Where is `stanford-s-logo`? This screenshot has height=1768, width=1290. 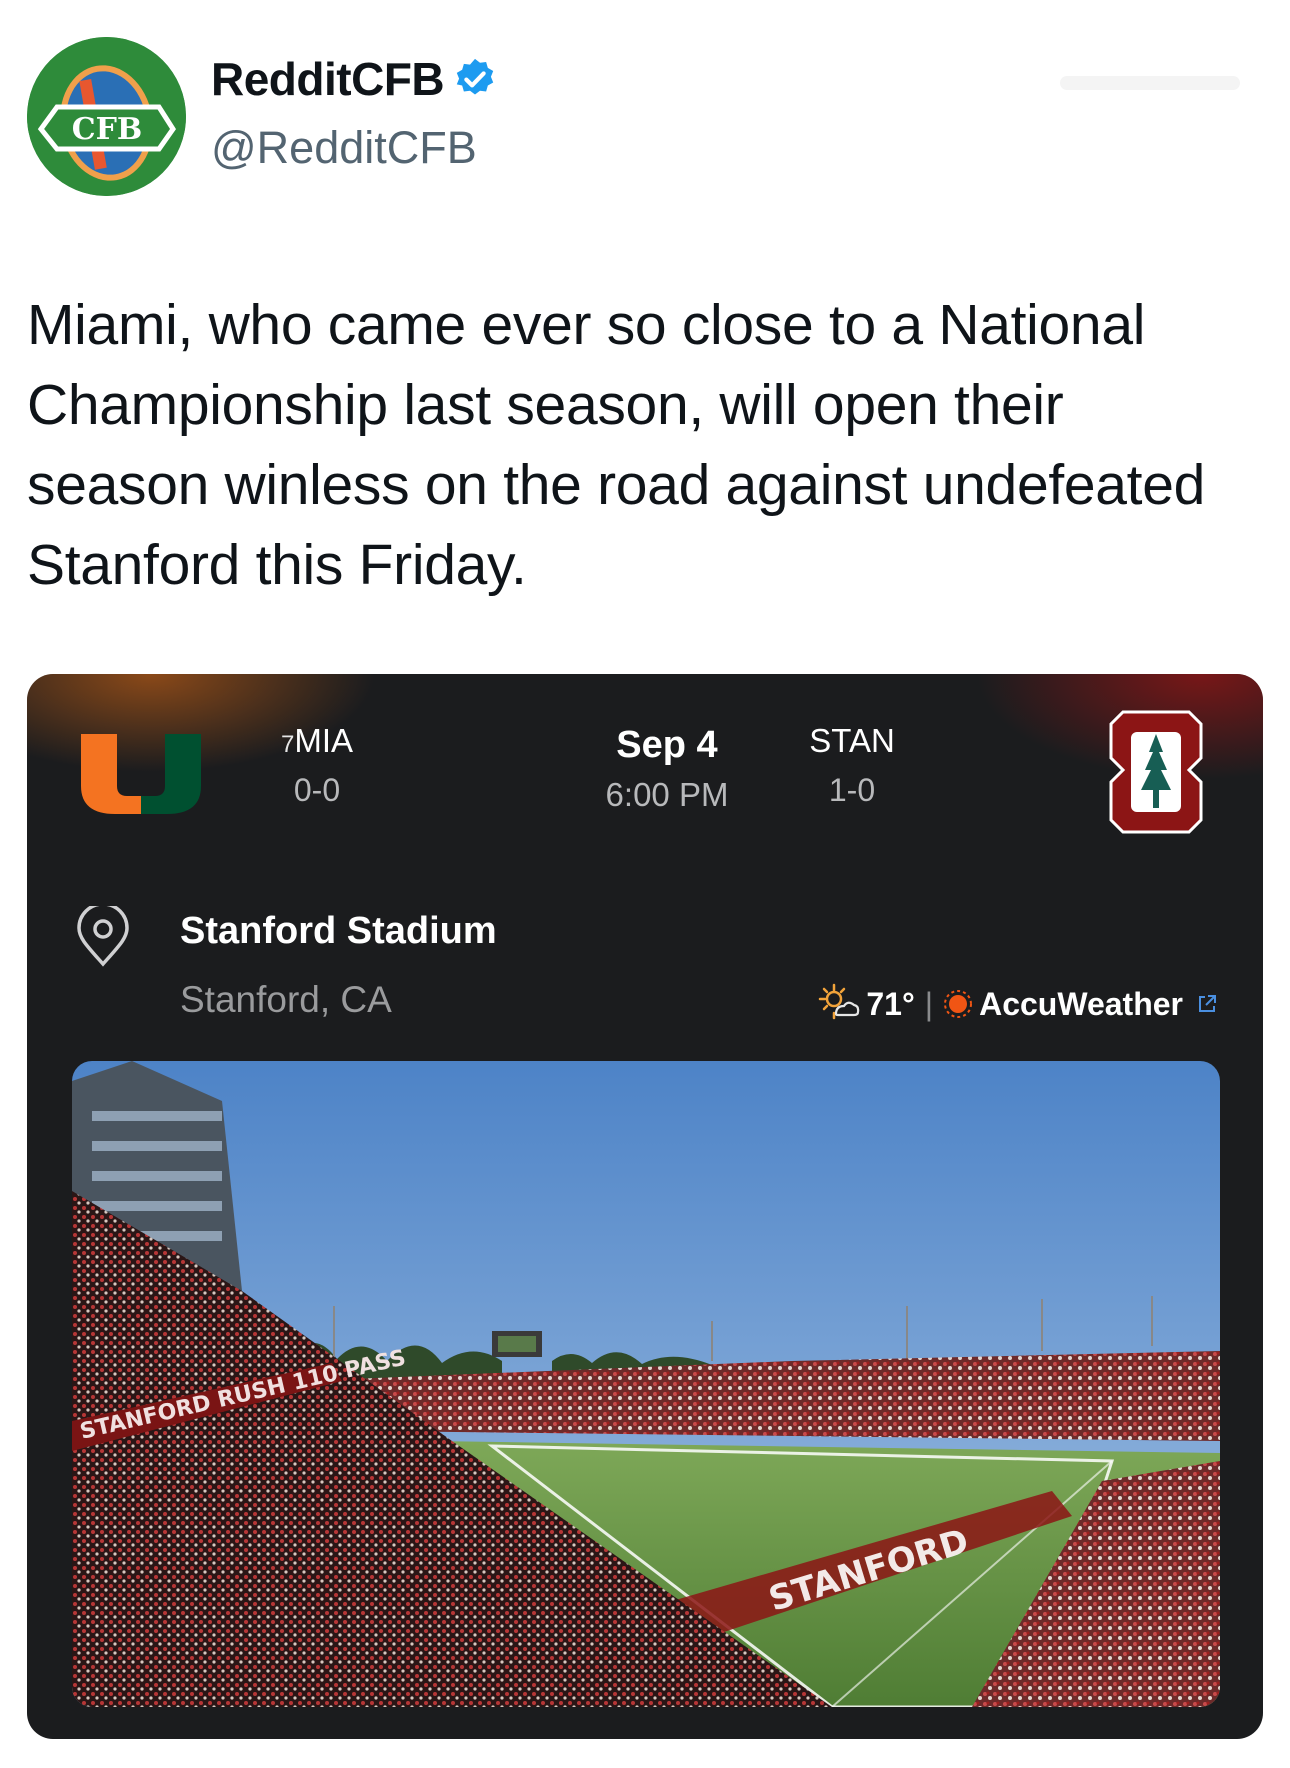 stanford-s-logo is located at coordinates (1156, 772).